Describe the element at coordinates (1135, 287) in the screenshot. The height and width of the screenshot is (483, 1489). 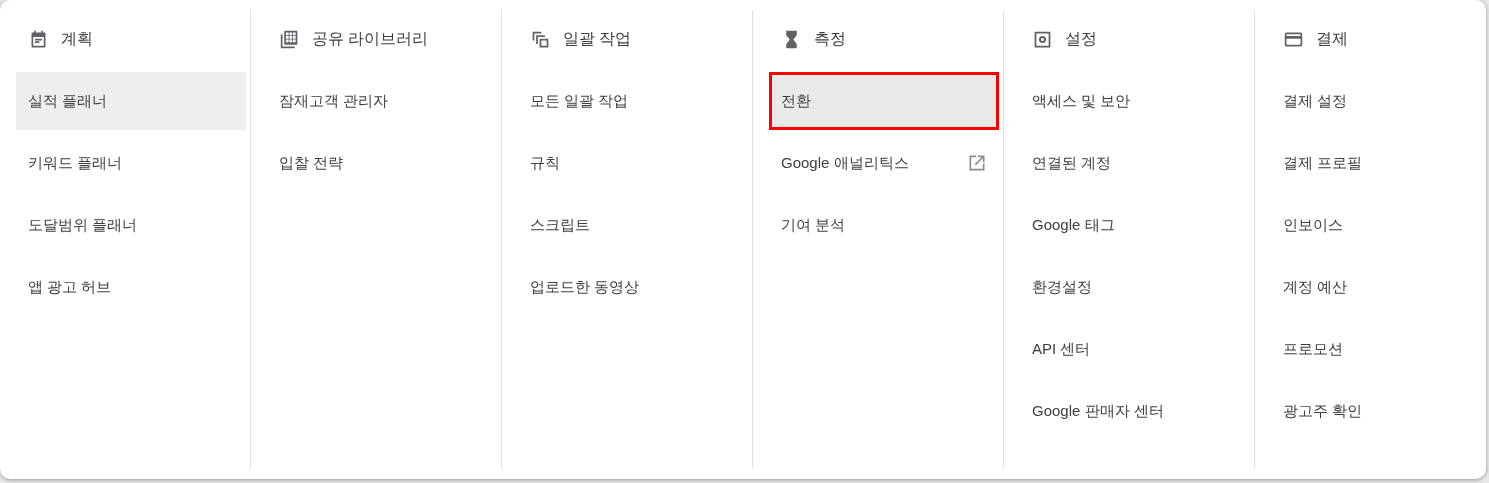
I see `menu-item: 환경설정` at that location.